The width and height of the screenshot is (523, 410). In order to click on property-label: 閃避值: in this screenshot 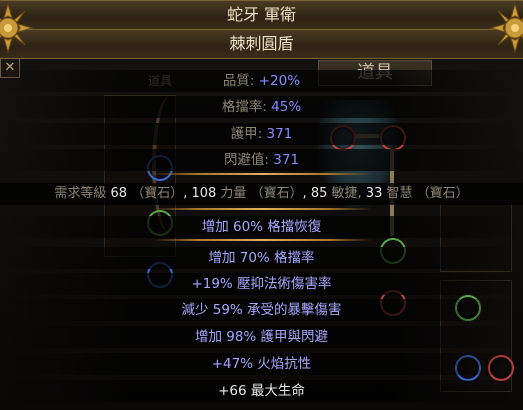, I will do `click(248, 160)`.